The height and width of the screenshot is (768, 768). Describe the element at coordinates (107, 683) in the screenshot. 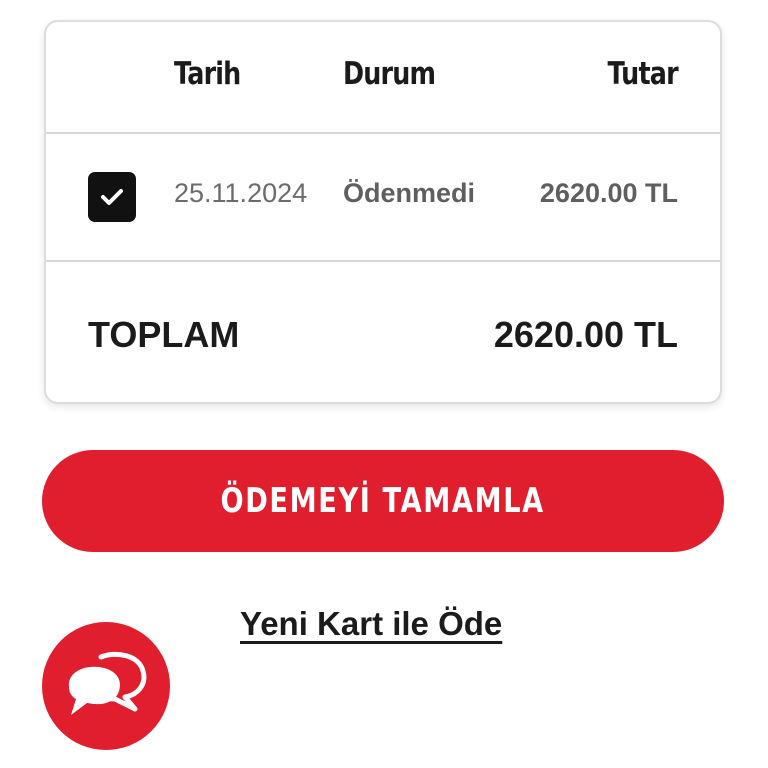

I see `chat-bubbles-icon` at that location.